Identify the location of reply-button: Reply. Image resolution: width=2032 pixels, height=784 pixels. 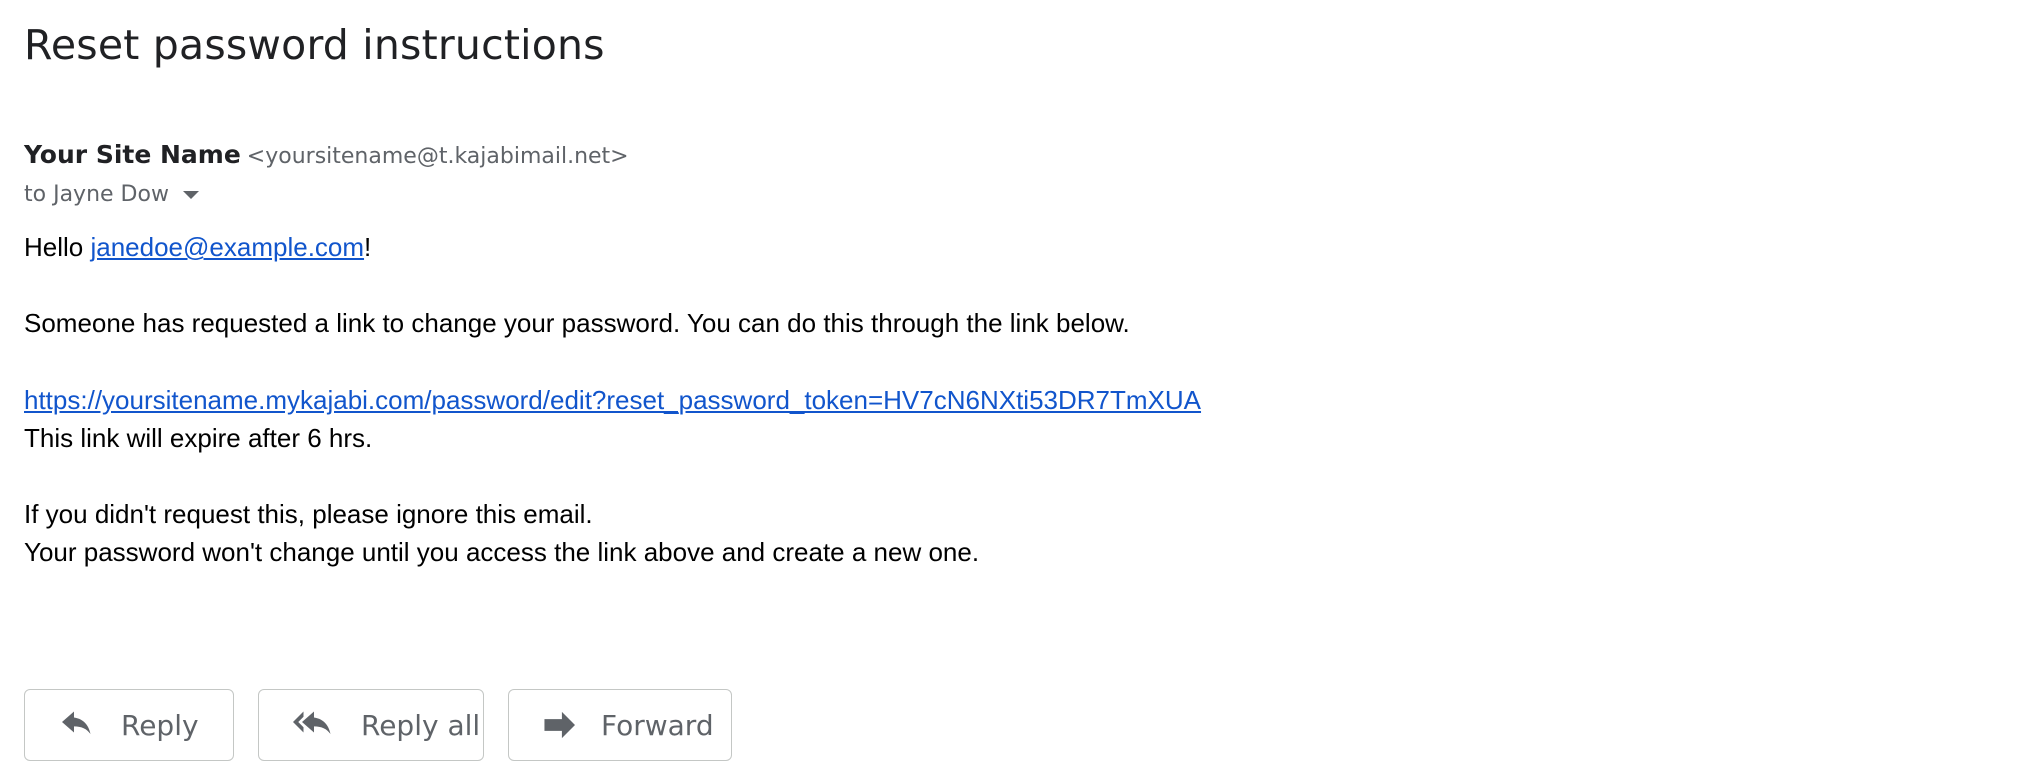
(129, 725).